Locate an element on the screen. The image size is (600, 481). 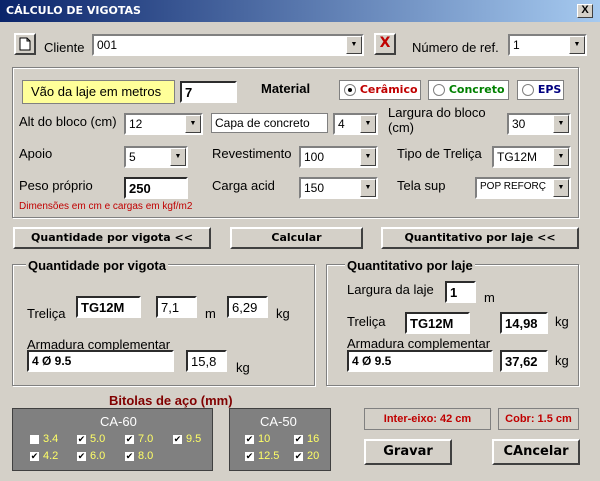
vao-label: Vão da laje em metros is located at coordinates (98, 92).